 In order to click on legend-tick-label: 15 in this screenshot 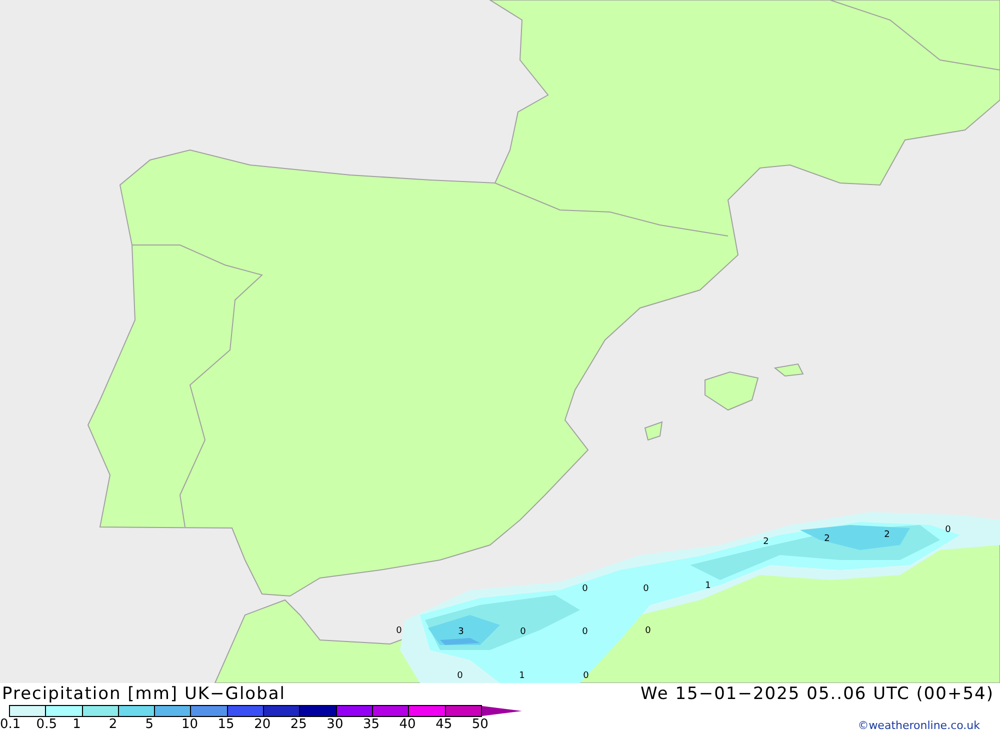, I will do `click(227, 724)`.